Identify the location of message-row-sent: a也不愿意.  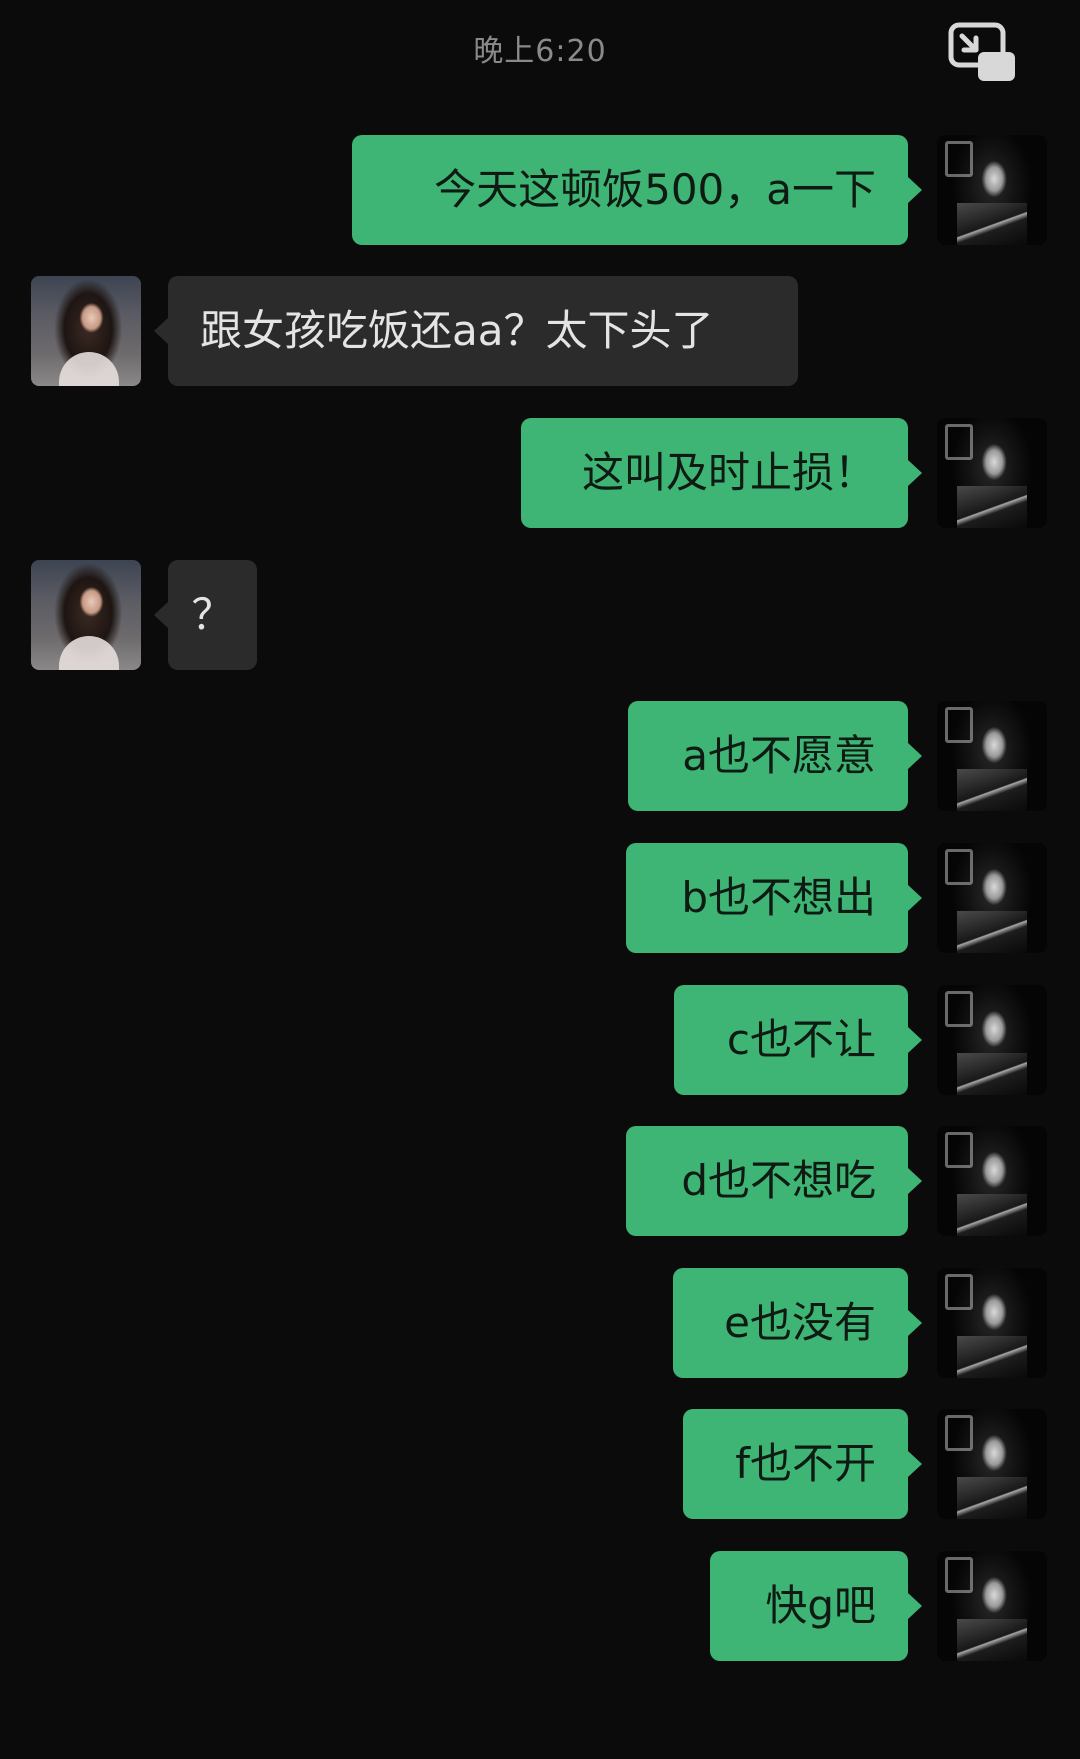
(540, 756).